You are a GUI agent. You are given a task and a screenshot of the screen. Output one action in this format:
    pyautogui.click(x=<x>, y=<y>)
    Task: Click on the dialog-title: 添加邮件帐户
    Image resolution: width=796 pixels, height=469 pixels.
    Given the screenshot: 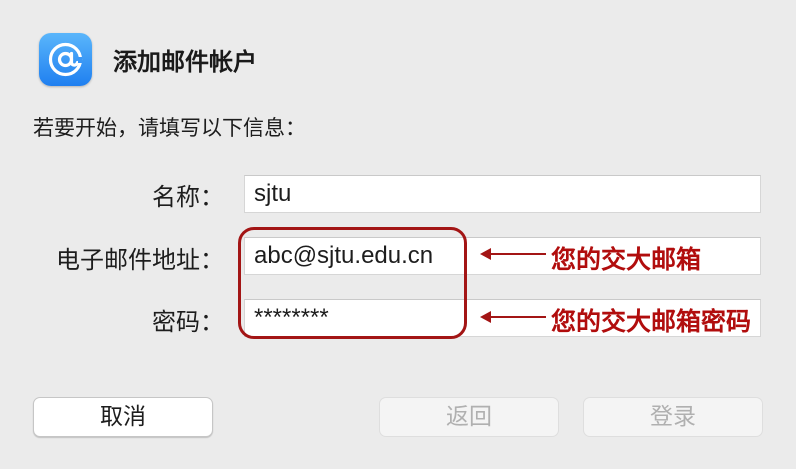 What is the action you would take?
    pyautogui.click(x=185, y=62)
    